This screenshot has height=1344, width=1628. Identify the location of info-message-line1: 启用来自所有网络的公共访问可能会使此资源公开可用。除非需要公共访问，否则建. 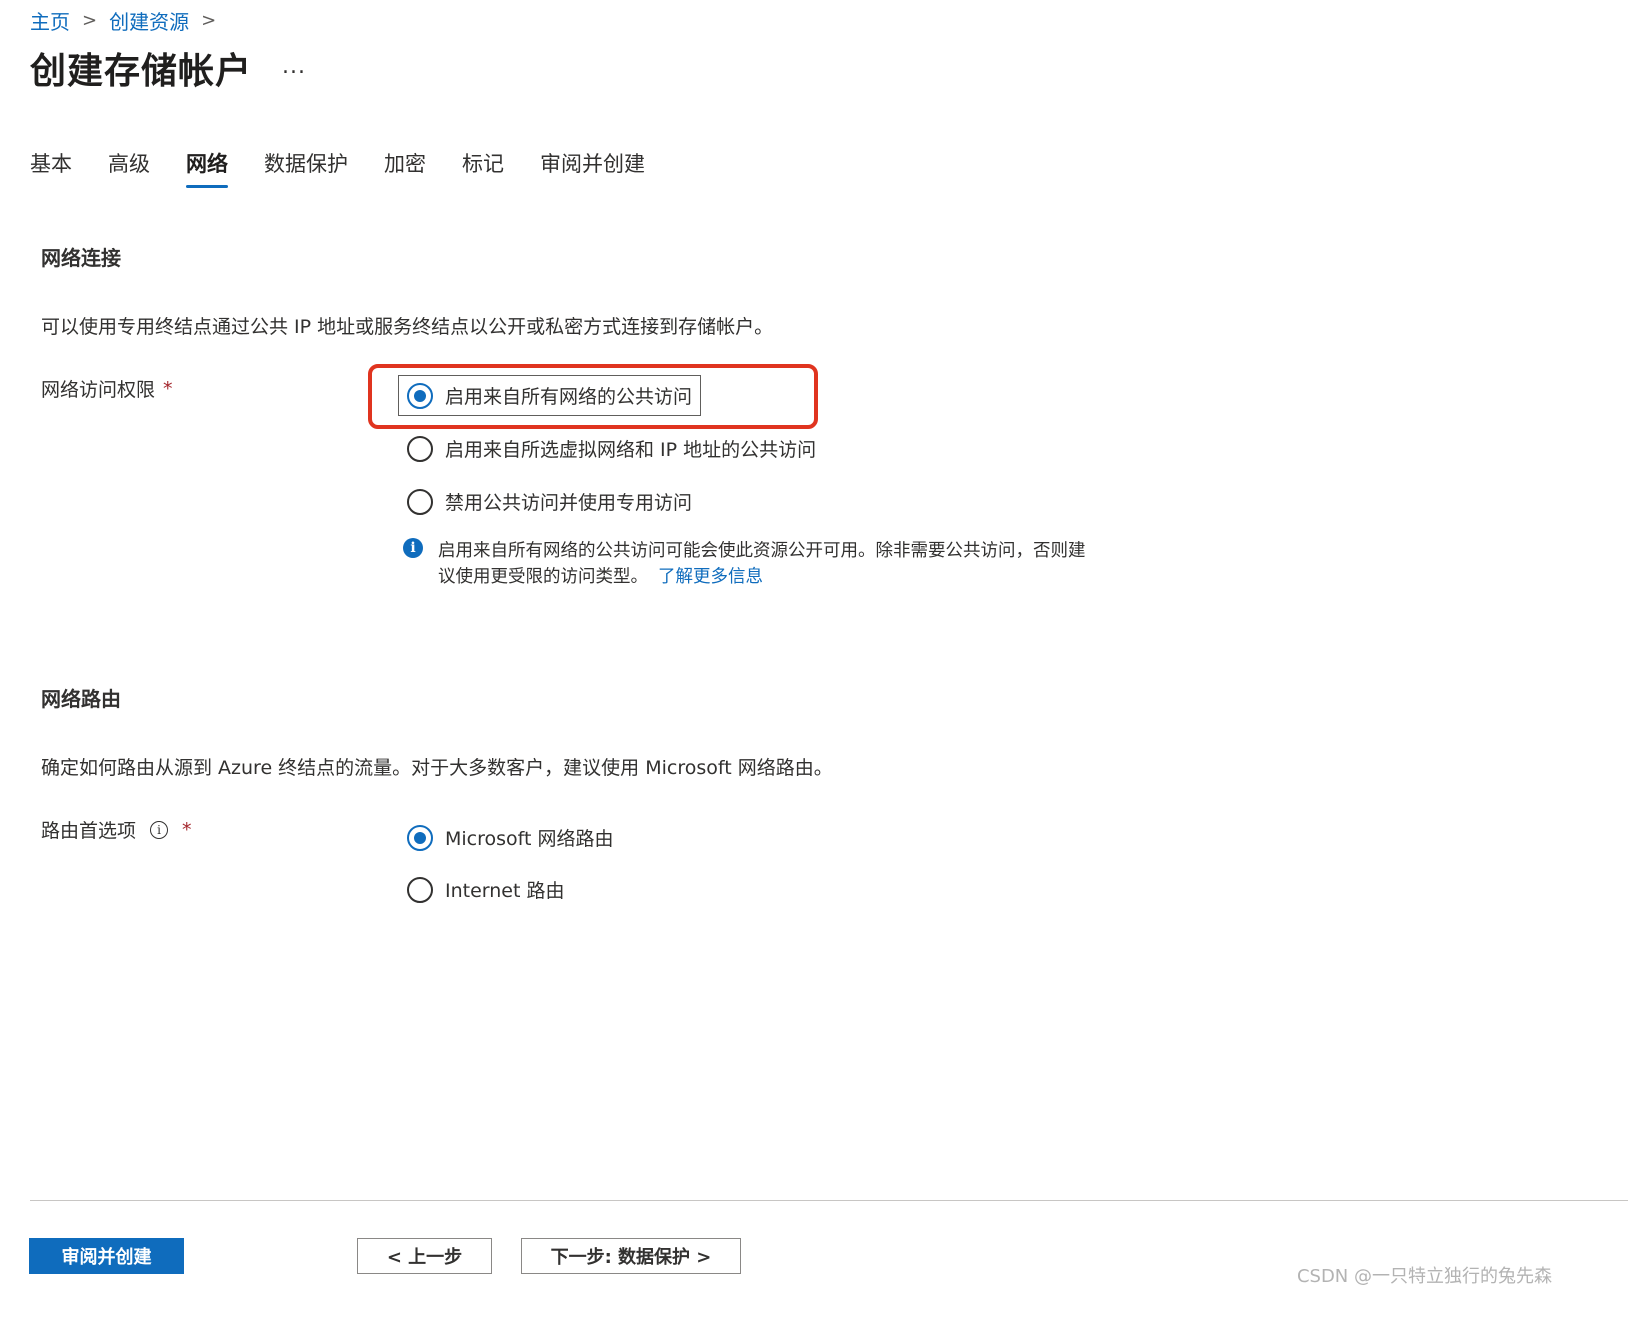
(762, 551).